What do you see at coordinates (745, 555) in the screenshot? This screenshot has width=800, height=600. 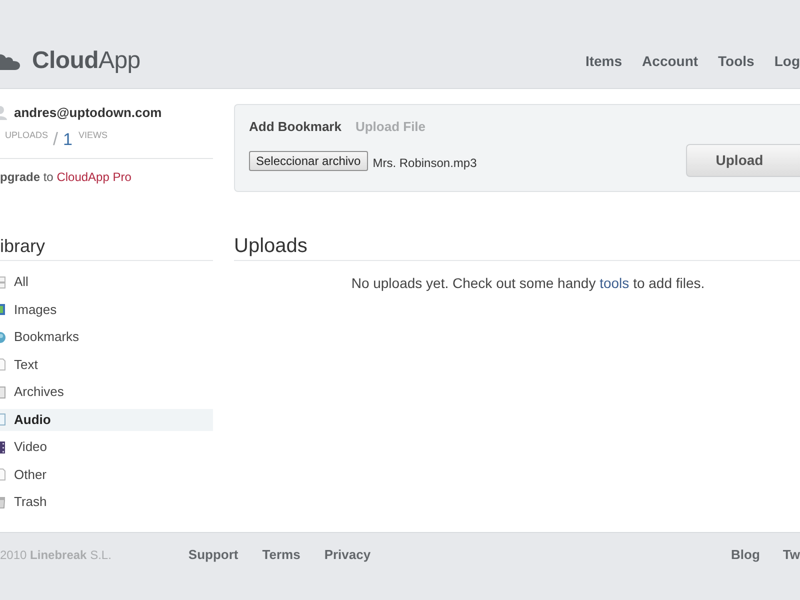 I see `footer-link: Blog` at bounding box center [745, 555].